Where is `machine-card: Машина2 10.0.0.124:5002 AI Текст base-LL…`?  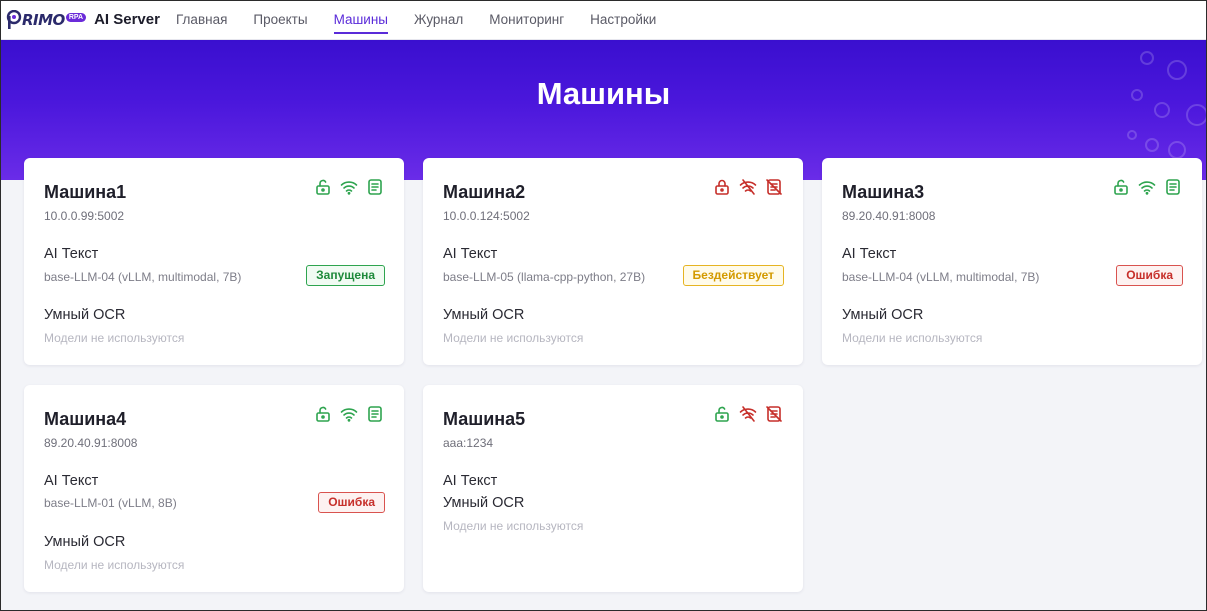
machine-card: Машина2 10.0.0.124:5002 AI Текст base-LL… is located at coordinates (613, 261).